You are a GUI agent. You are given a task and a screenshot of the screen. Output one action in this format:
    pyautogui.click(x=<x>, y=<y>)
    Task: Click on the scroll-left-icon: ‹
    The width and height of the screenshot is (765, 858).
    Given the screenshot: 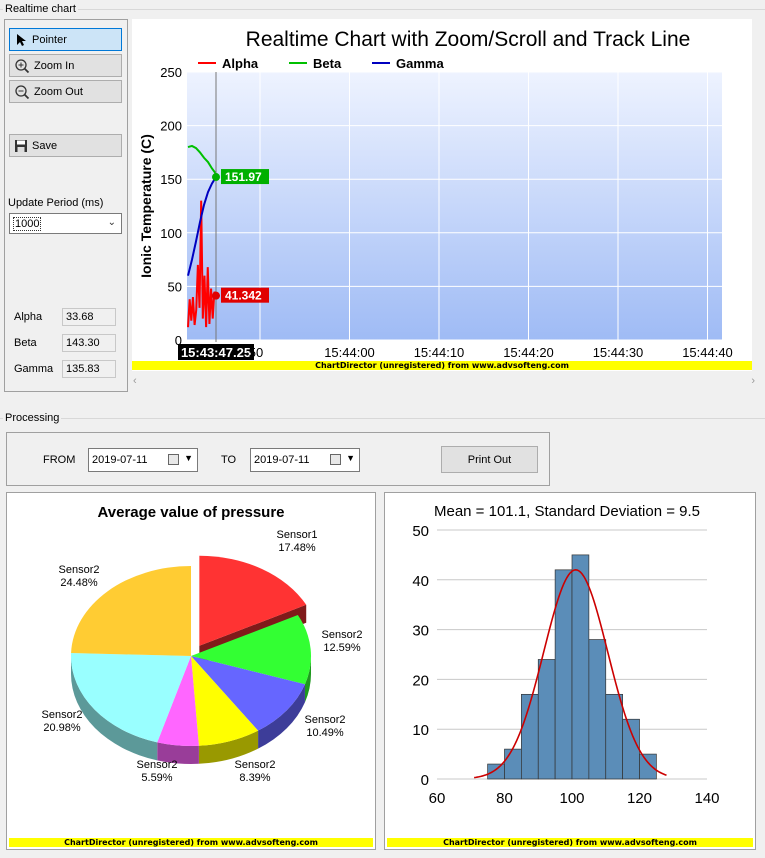 What is the action you would take?
    pyautogui.click(x=135, y=381)
    